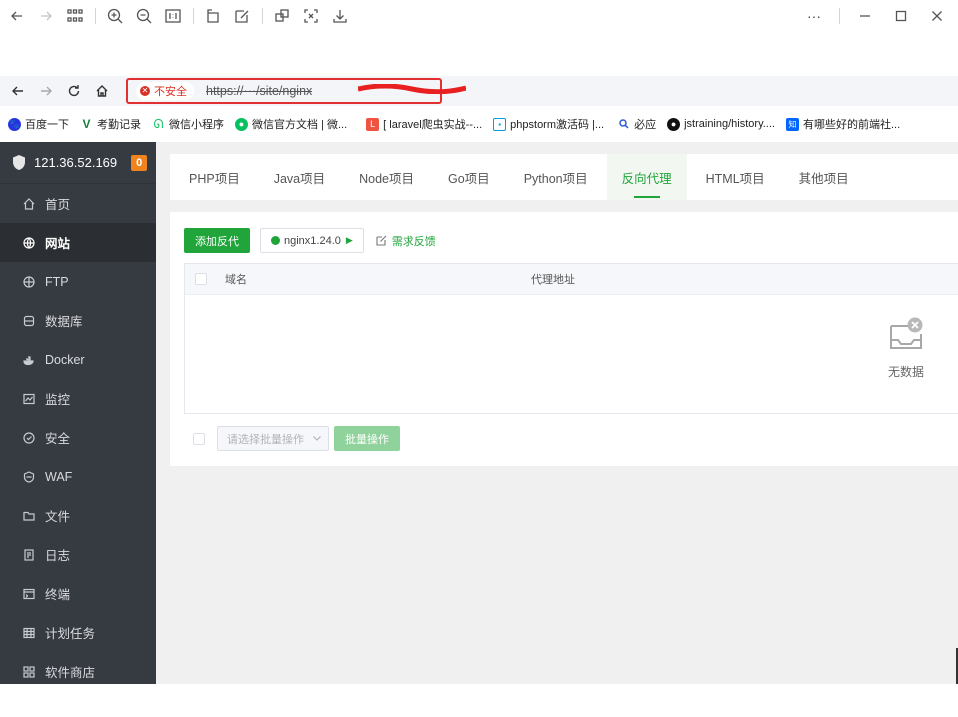  Describe the element at coordinates (188, 124) in the screenshot. I see `bookmark-item: ᘏ 微信小程序` at that location.